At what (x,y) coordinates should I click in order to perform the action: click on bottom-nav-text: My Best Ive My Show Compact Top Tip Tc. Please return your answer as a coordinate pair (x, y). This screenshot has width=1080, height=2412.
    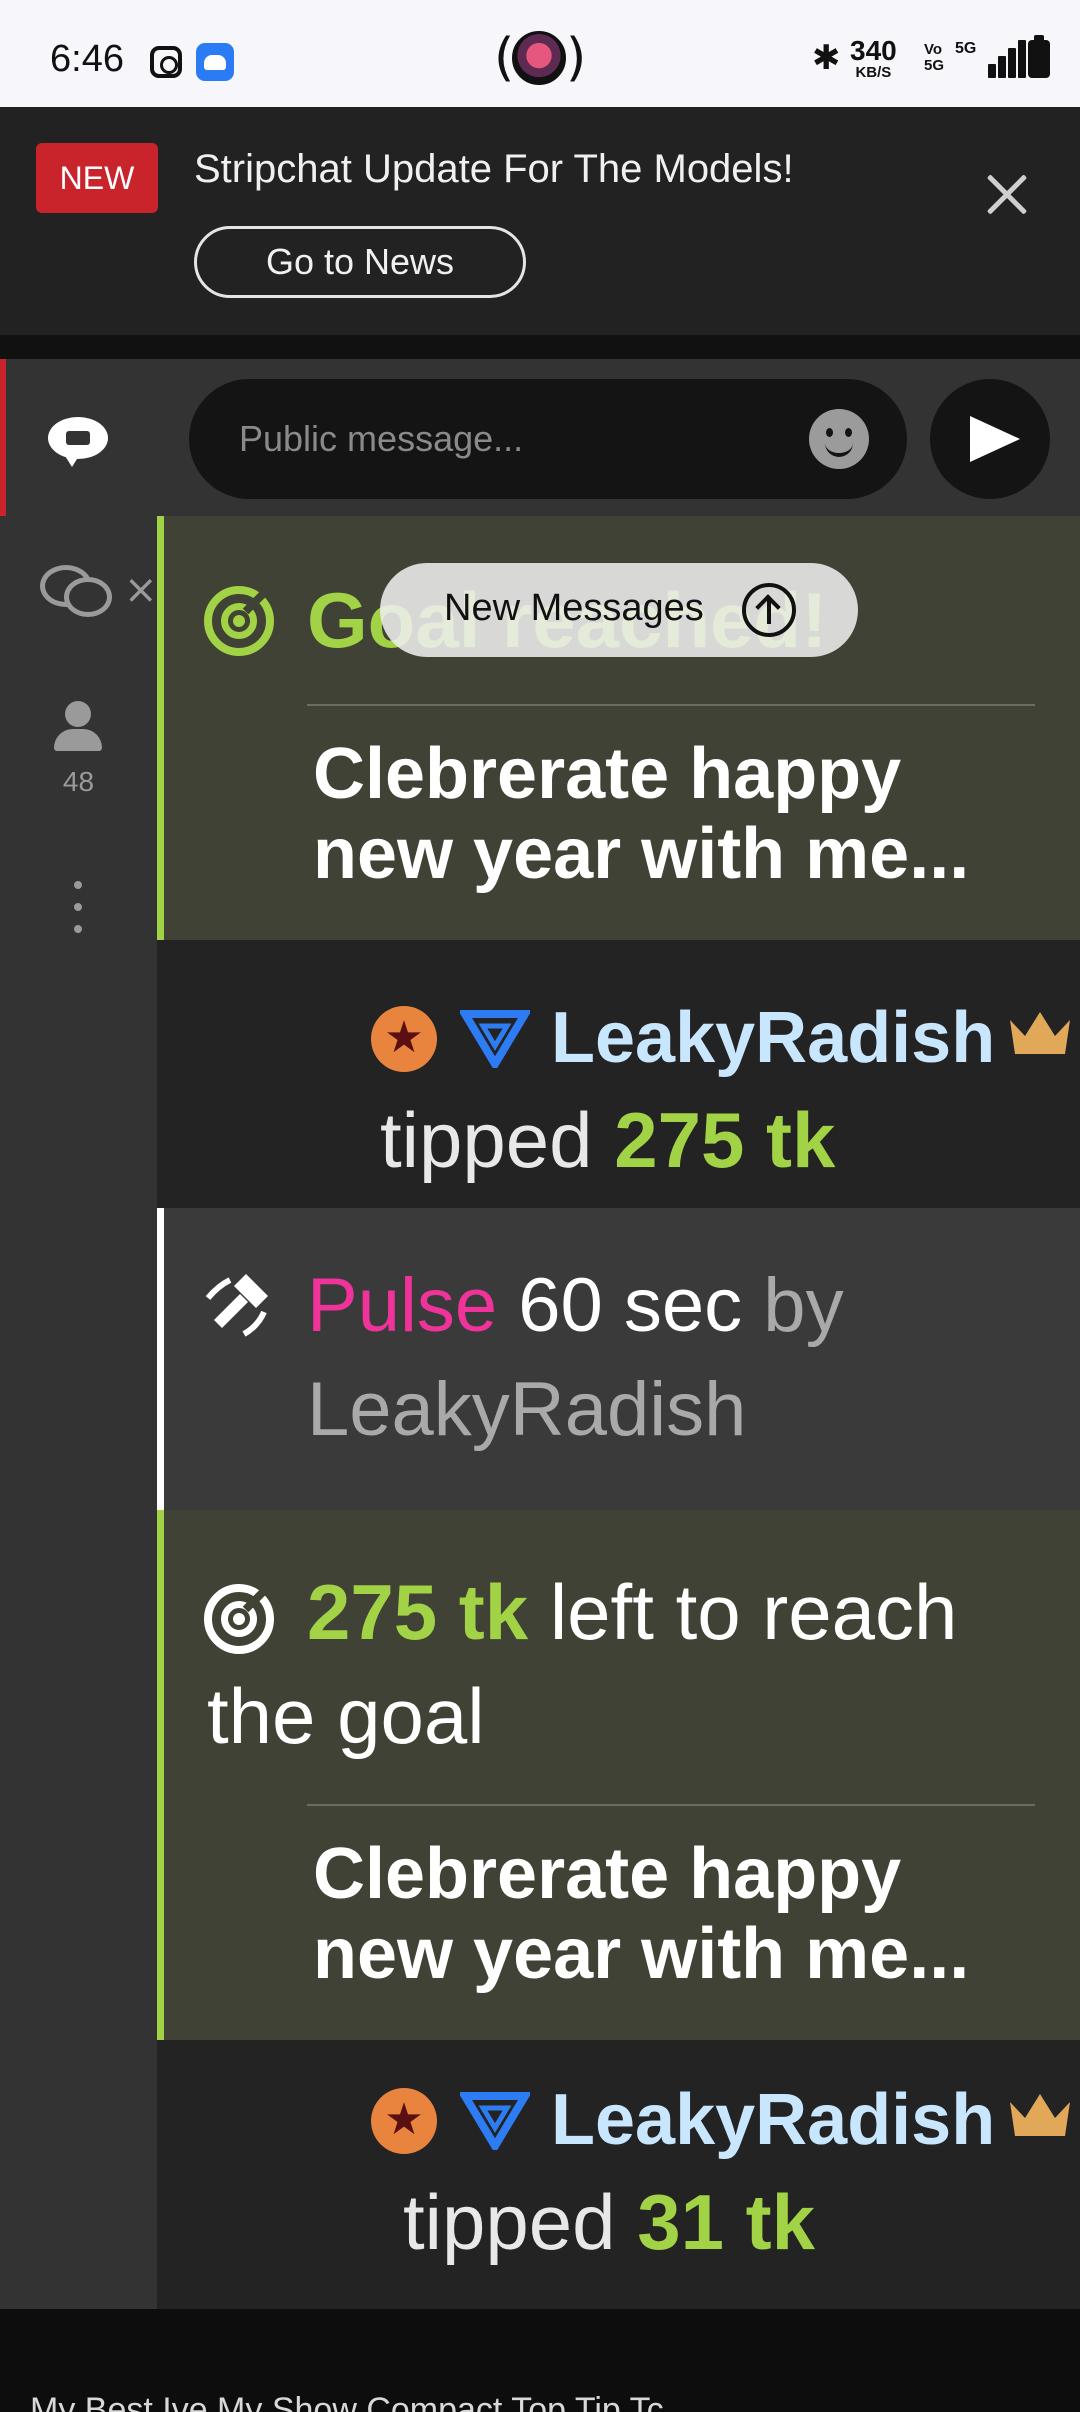
    Looking at the image, I should click on (347, 2401).